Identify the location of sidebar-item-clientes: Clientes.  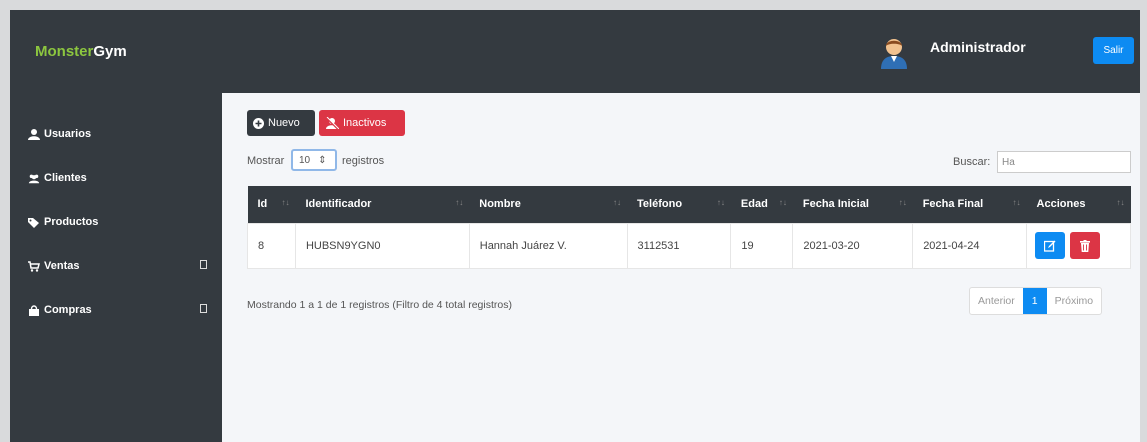
(117, 178).